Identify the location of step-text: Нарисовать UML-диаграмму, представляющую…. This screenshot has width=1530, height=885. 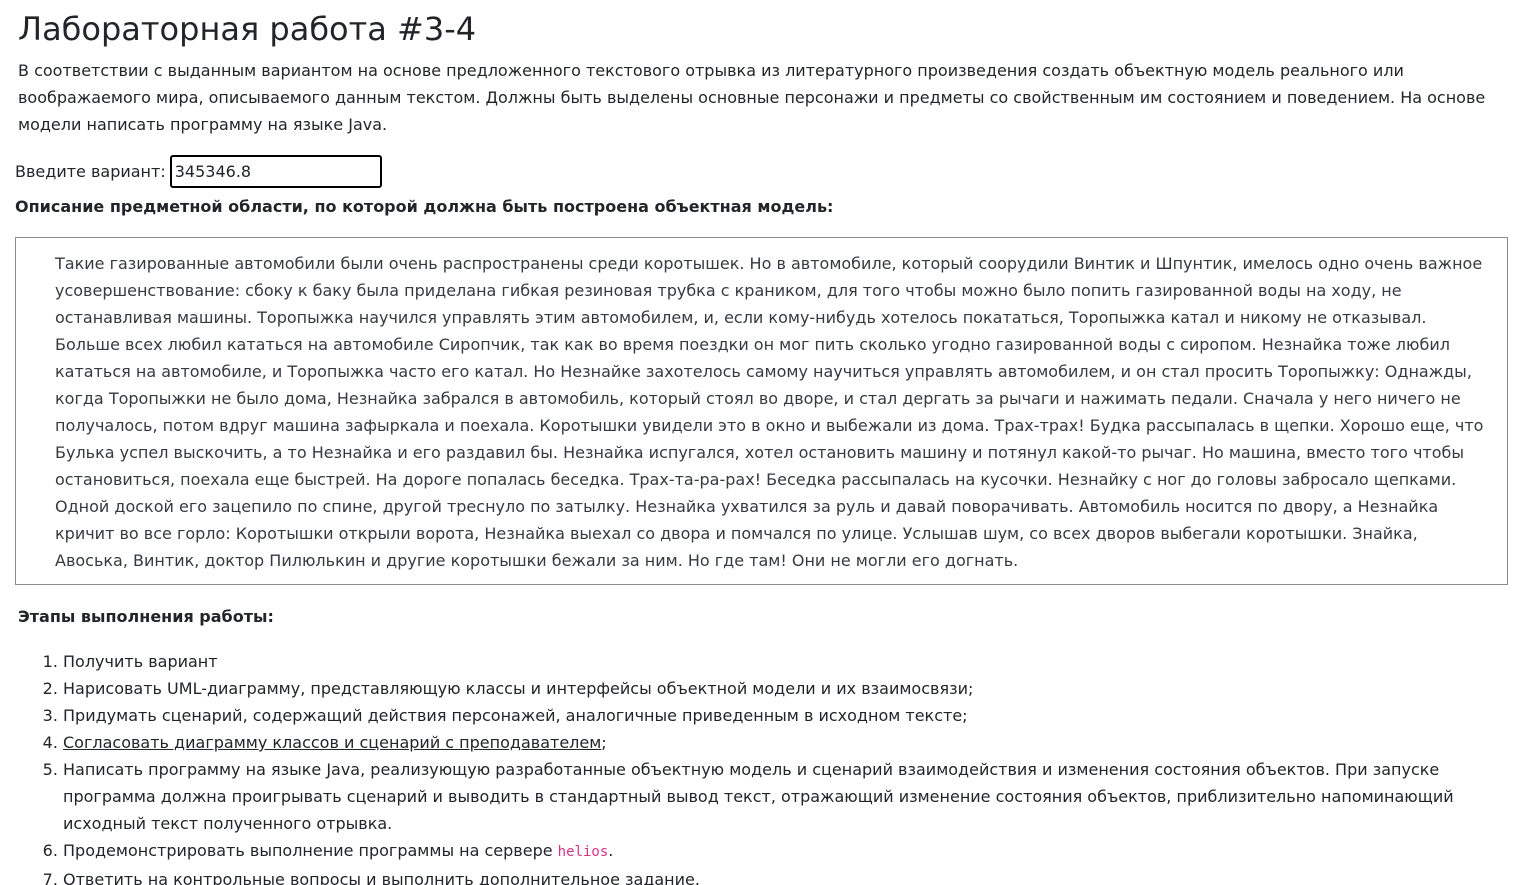
(518, 688).